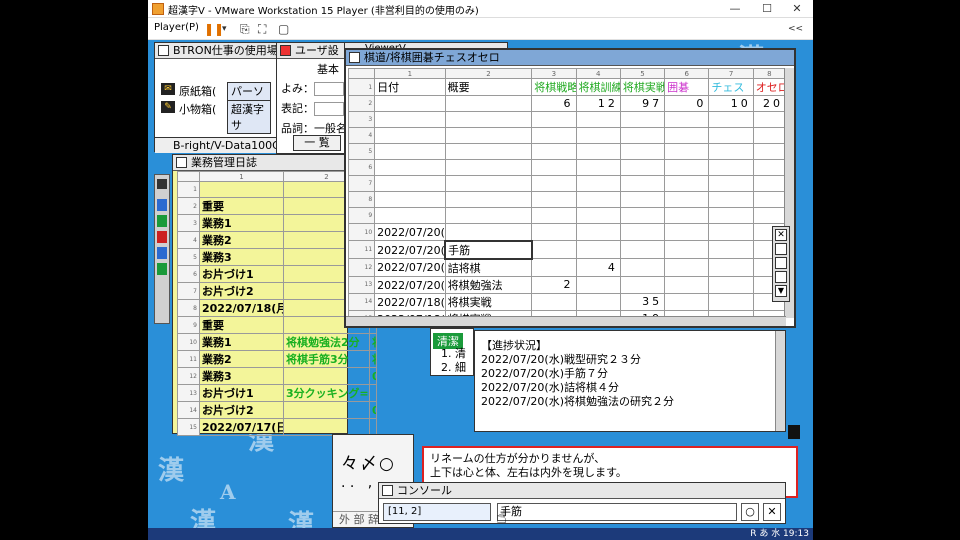 This screenshot has width=960, height=540. I want to click on row-number: 11, so click(188, 359).